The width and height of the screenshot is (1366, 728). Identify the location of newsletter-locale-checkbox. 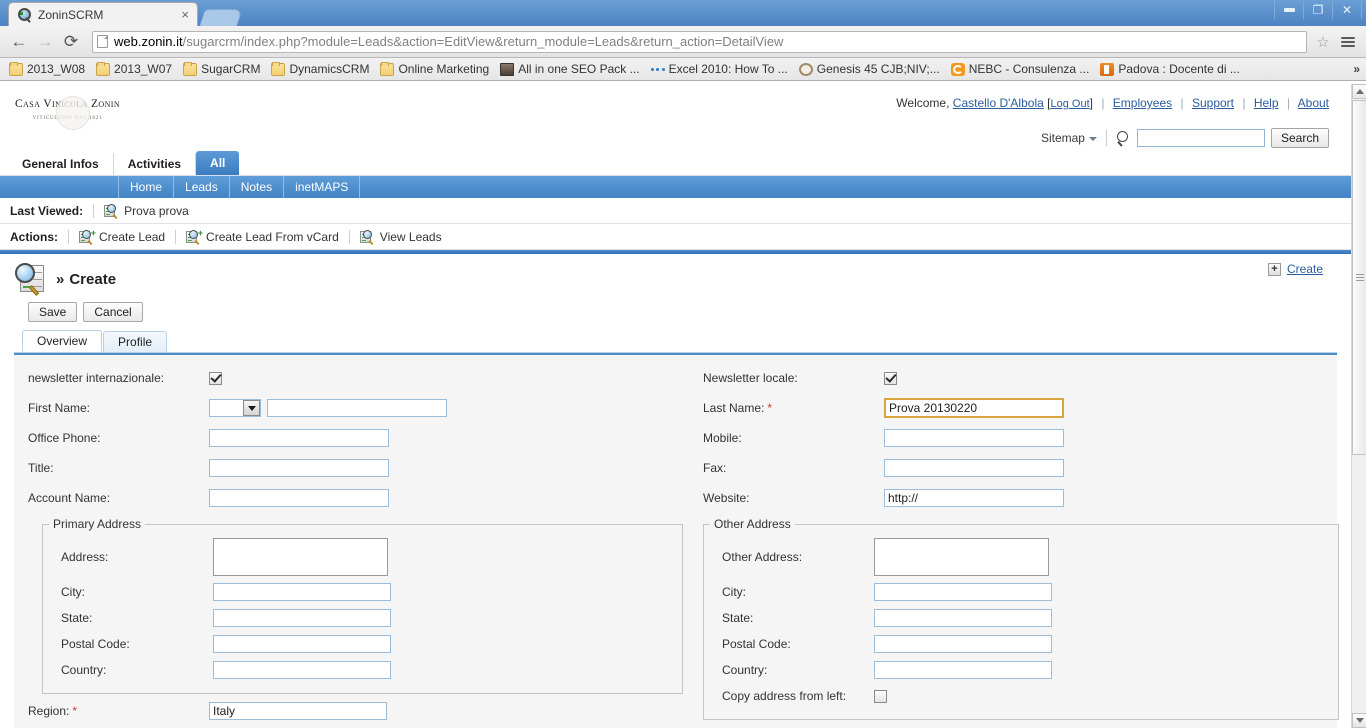
(890, 378).